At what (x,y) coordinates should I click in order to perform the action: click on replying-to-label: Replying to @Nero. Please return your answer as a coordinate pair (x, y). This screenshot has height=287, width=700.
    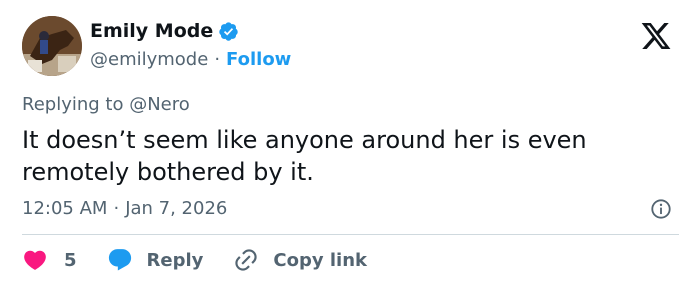
    Looking at the image, I should click on (106, 105).